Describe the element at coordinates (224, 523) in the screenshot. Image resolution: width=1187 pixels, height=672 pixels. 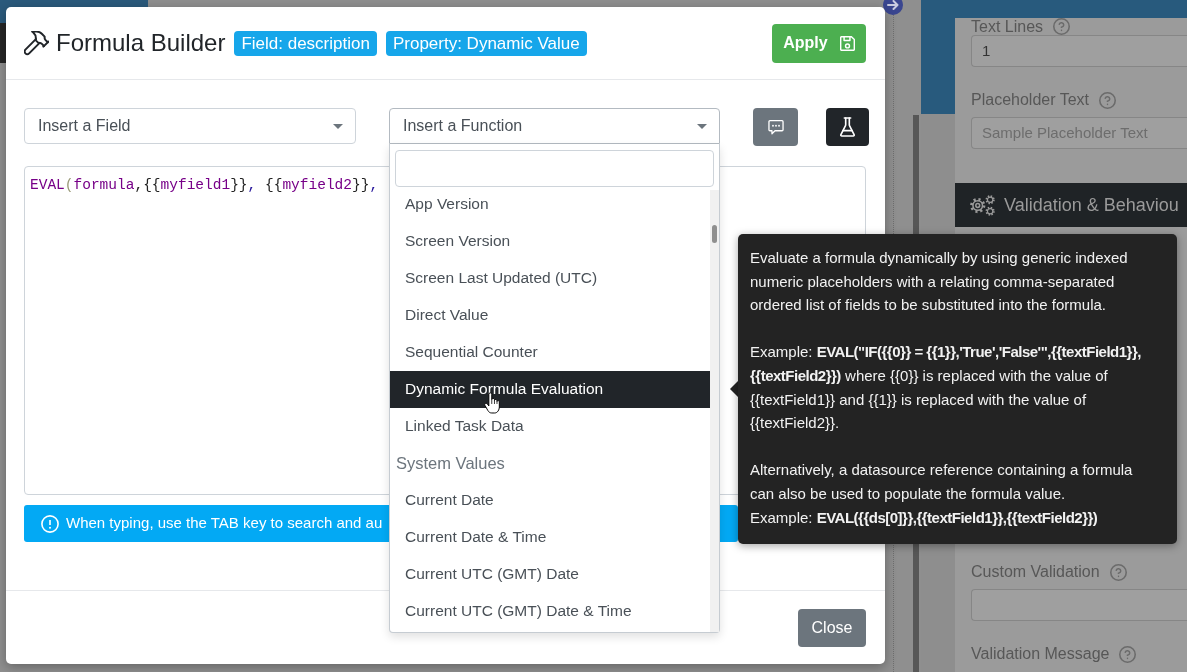
I see `hint-text: When typing, use the TAB key to search and au` at that location.